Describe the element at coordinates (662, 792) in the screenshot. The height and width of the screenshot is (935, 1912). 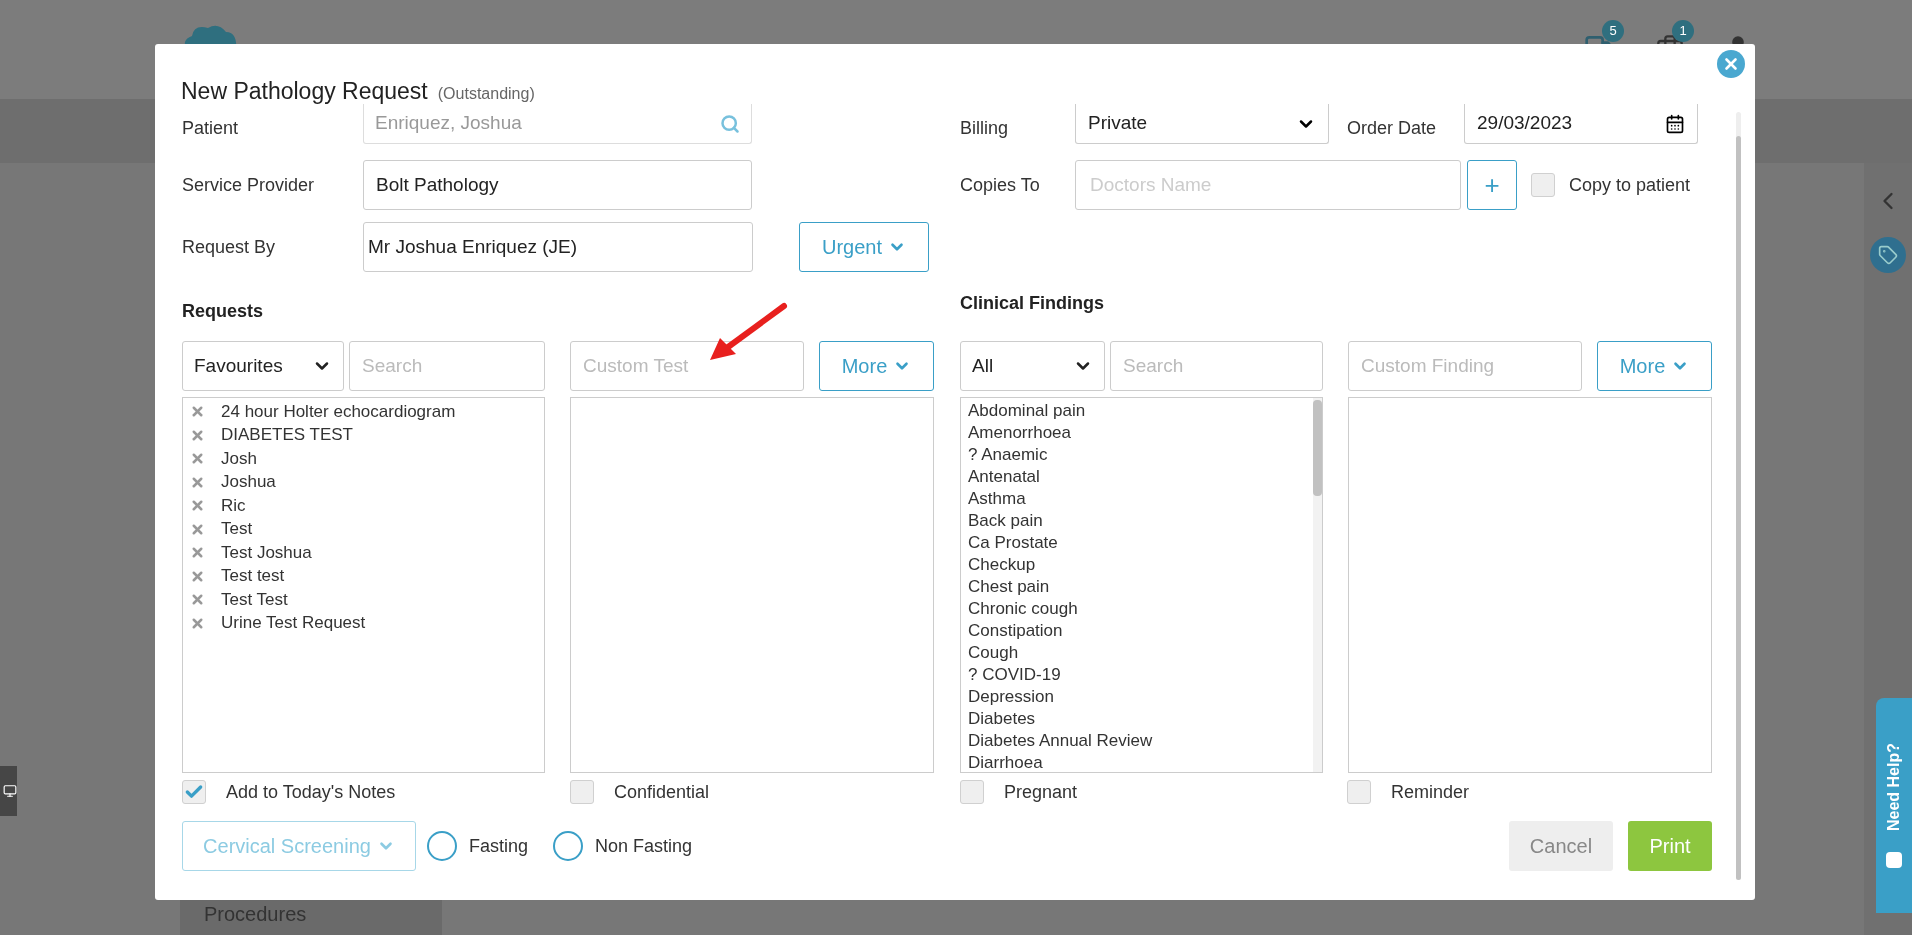
I see `checkbox-label: Confidential` at that location.